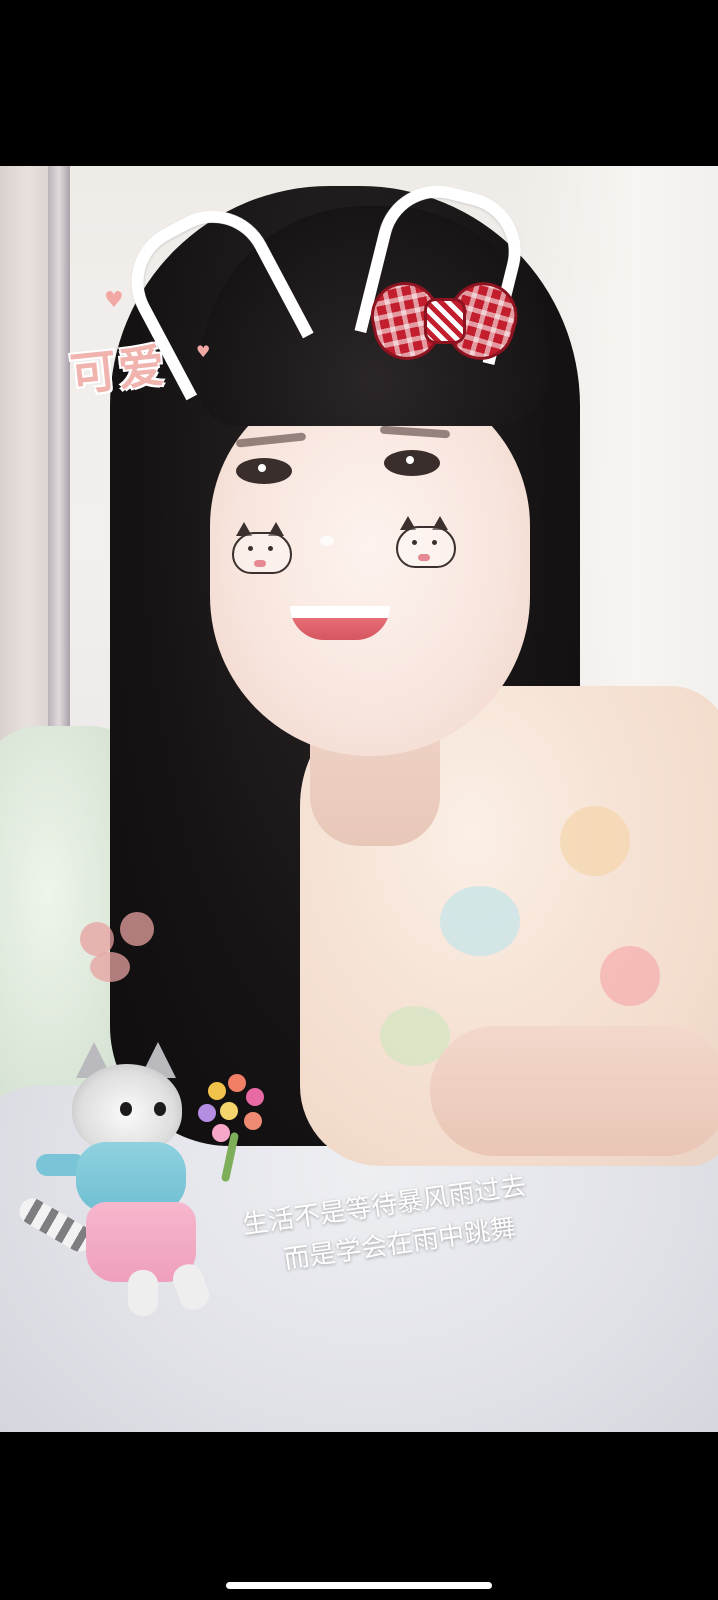  Describe the element at coordinates (115, 937) in the screenshot. I see `paw-print-icon` at that location.